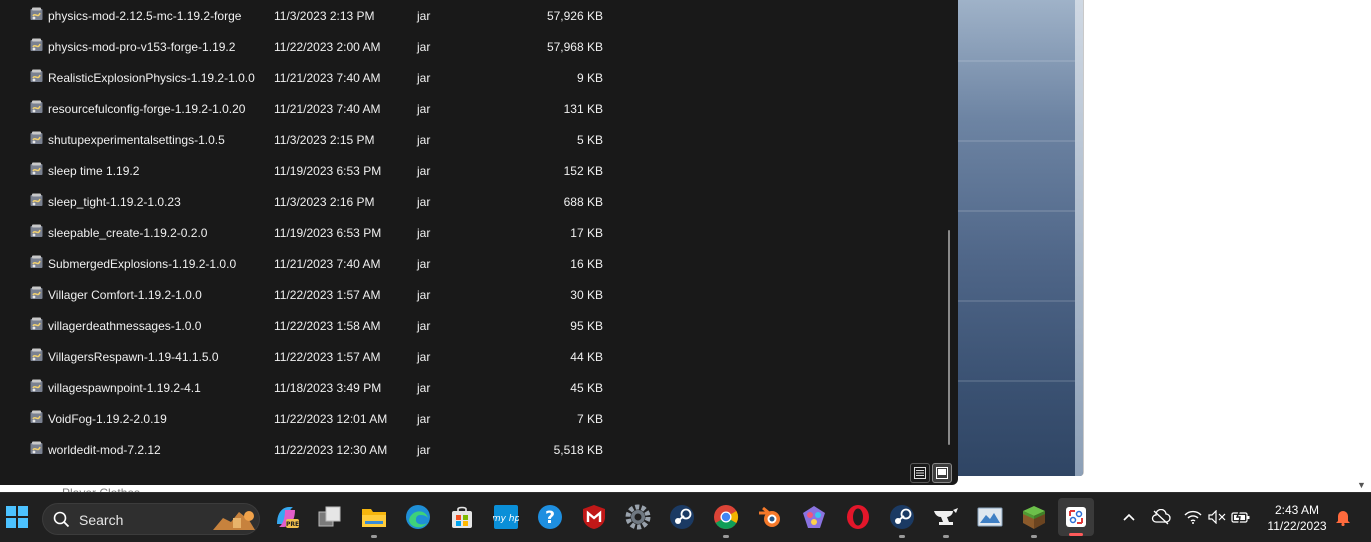  I want to click on taskbar-search-box: Search, so click(151, 519).